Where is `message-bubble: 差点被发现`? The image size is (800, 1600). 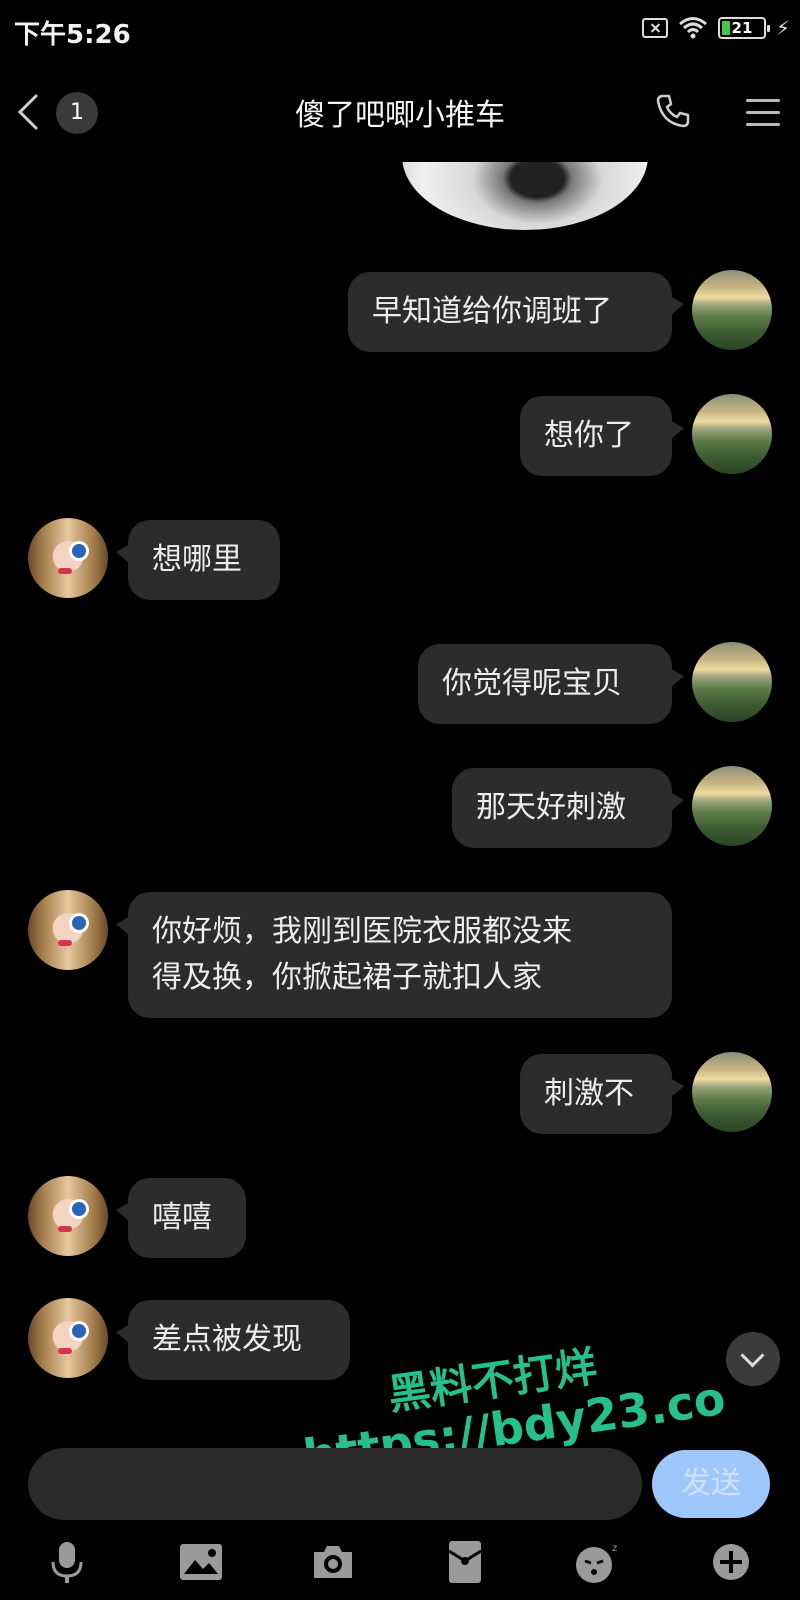
message-bubble: 差点被发现 is located at coordinates (233, 1340).